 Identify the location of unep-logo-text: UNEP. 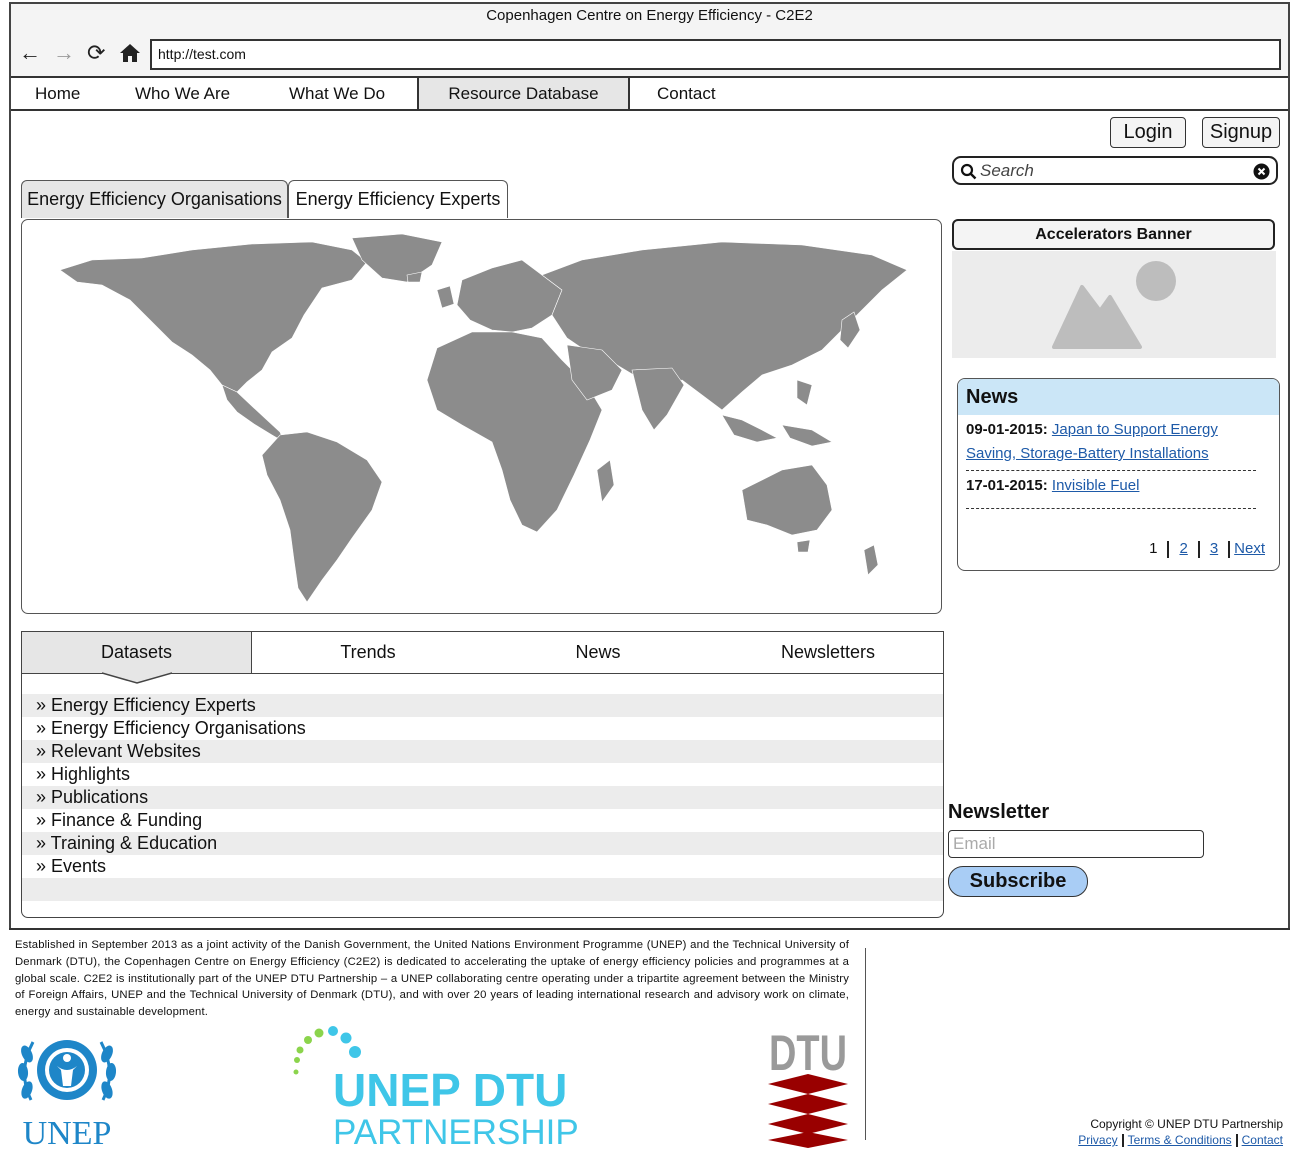
(67, 1131).